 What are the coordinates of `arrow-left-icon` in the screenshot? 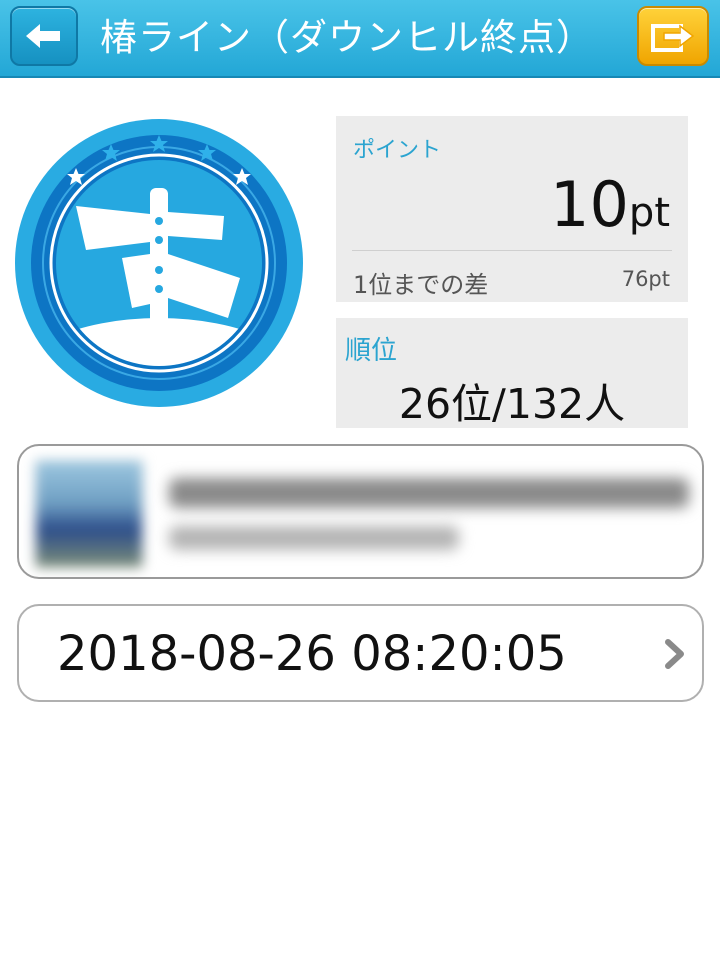 It's located at (43, 36).